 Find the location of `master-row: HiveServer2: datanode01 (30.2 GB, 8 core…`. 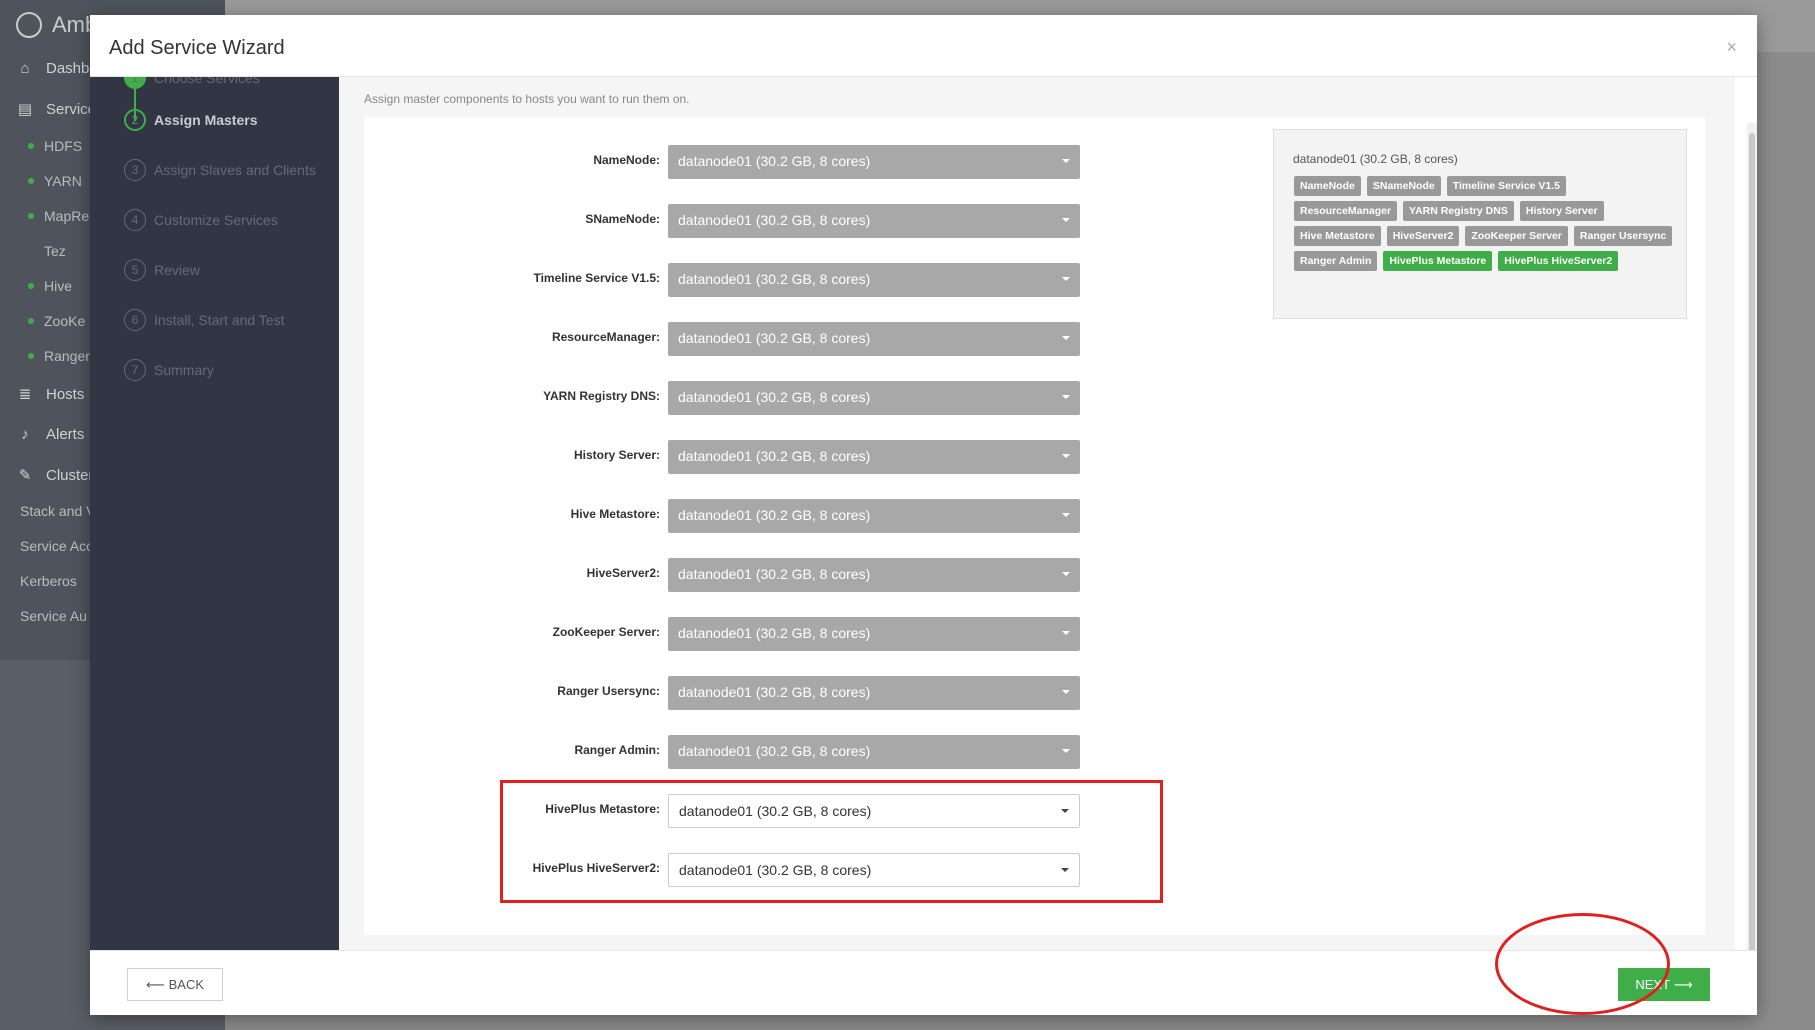

master-row: HiveServer2: datanode01 (30.2 GB, 8 core… is located at coordinates (764, 575).